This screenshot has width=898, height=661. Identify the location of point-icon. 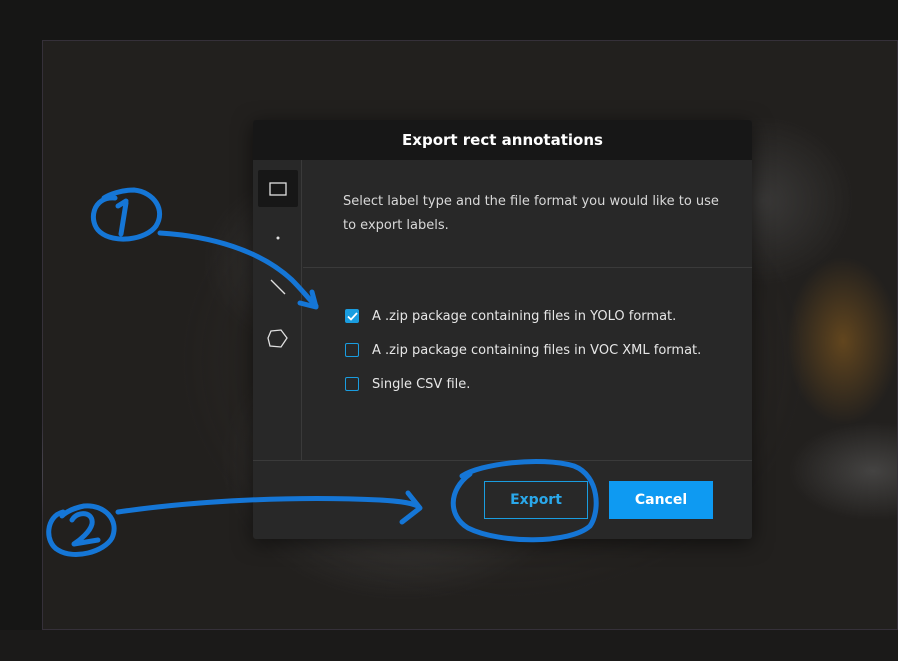
(278, 237).